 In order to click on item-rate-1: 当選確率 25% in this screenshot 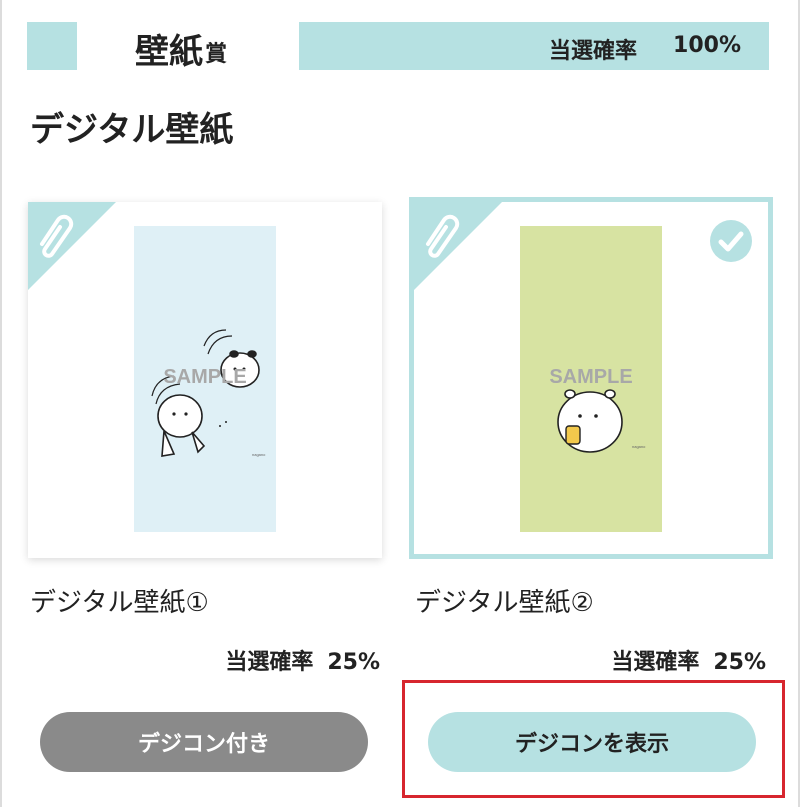, I will do `click(302, 660)`.